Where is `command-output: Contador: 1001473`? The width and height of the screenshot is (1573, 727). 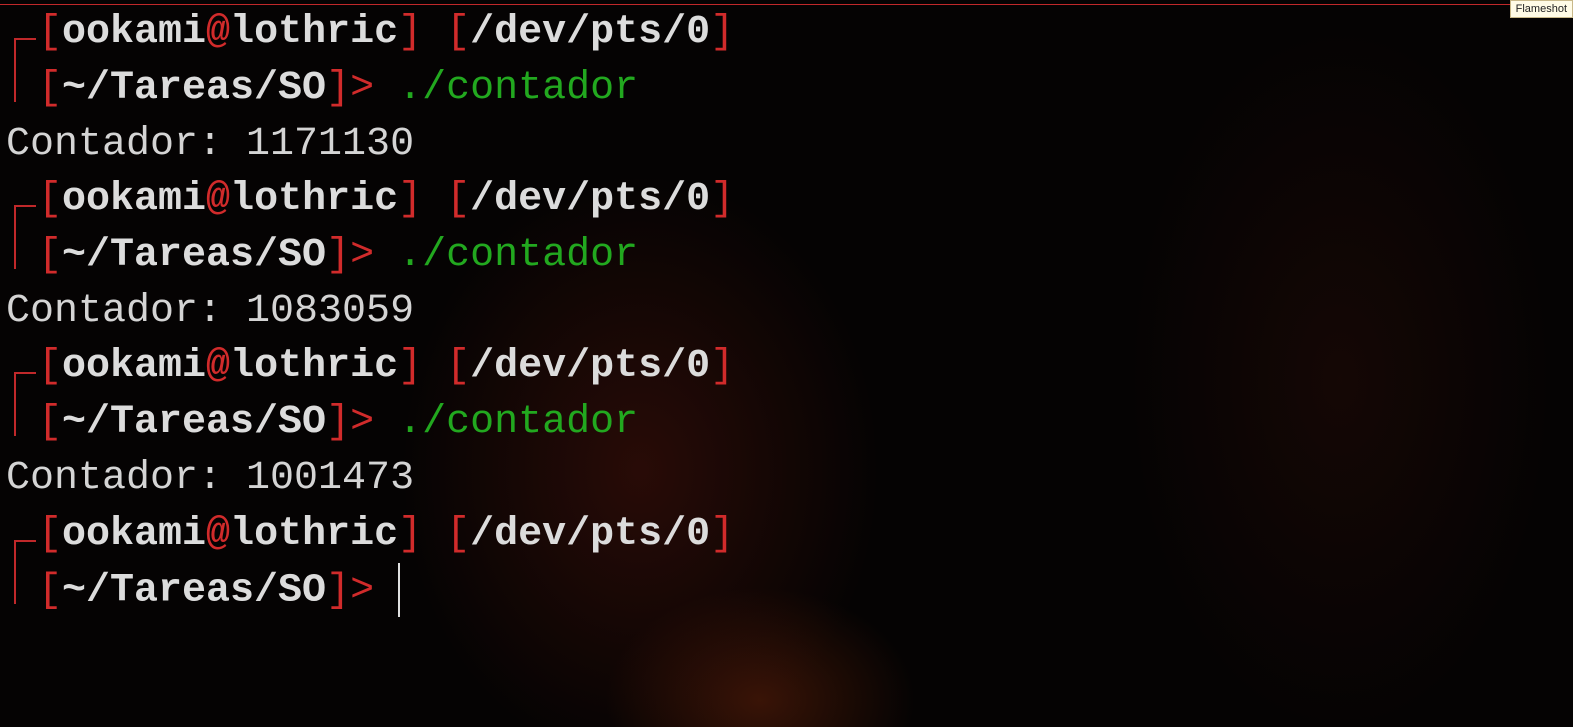
command-output: Contador: 1001473 is located at coordinates (210, 478).